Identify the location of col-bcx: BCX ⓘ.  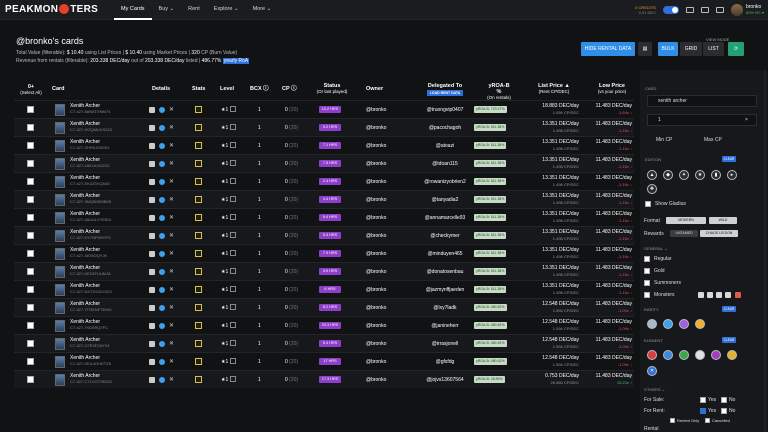
(259, 89).